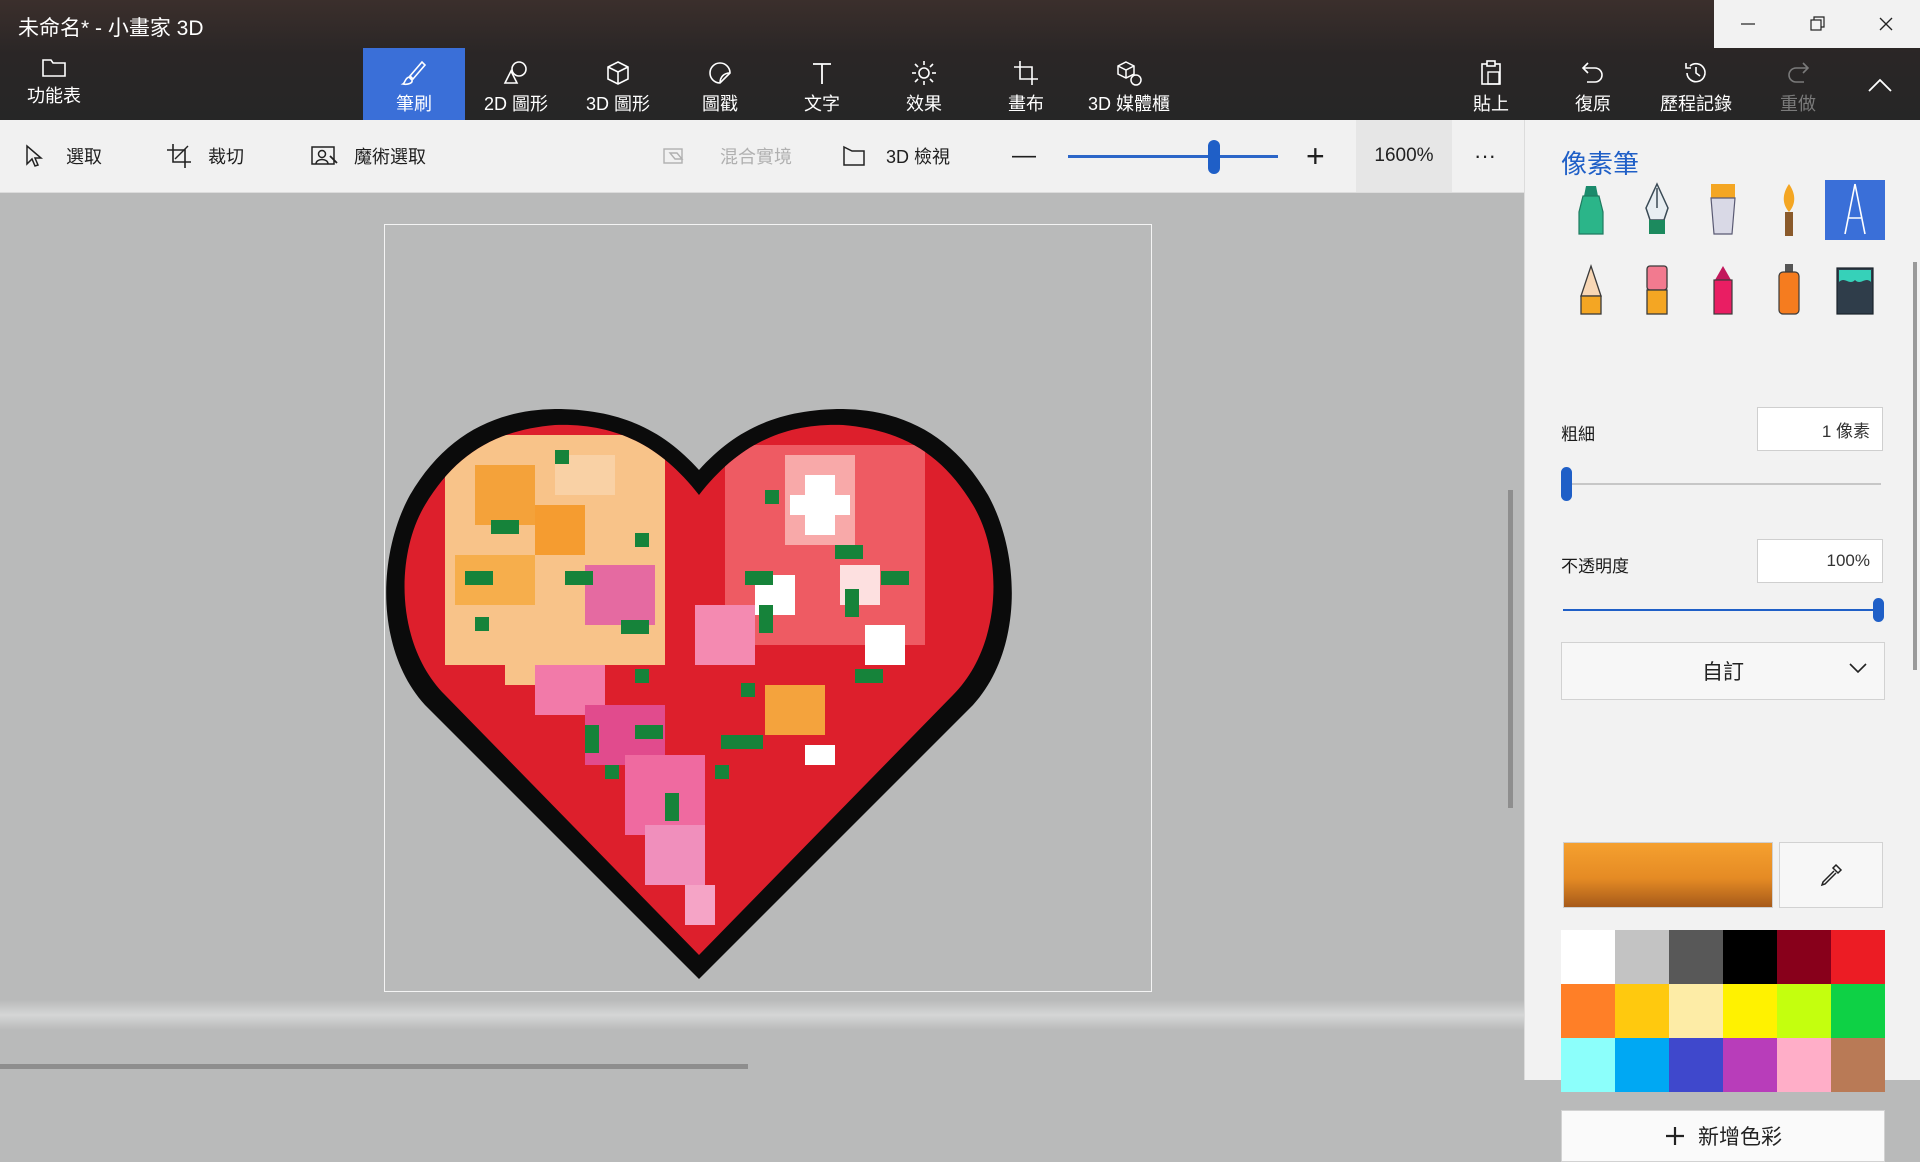  I want to click on magic-select-button: 魔術選取, so click(368, 156).